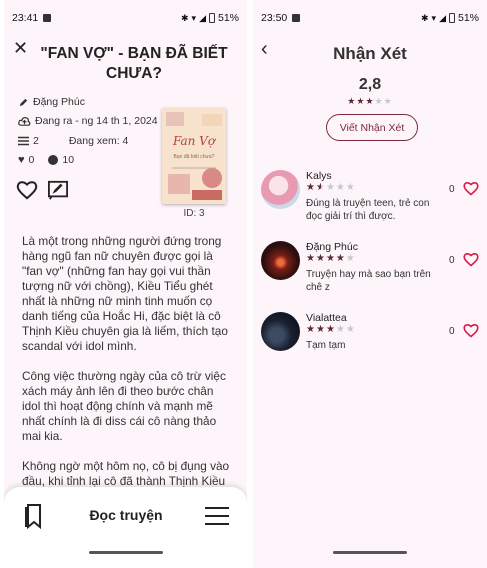  I want to click on reviewer-name: Vialattea, so click(326, 318).